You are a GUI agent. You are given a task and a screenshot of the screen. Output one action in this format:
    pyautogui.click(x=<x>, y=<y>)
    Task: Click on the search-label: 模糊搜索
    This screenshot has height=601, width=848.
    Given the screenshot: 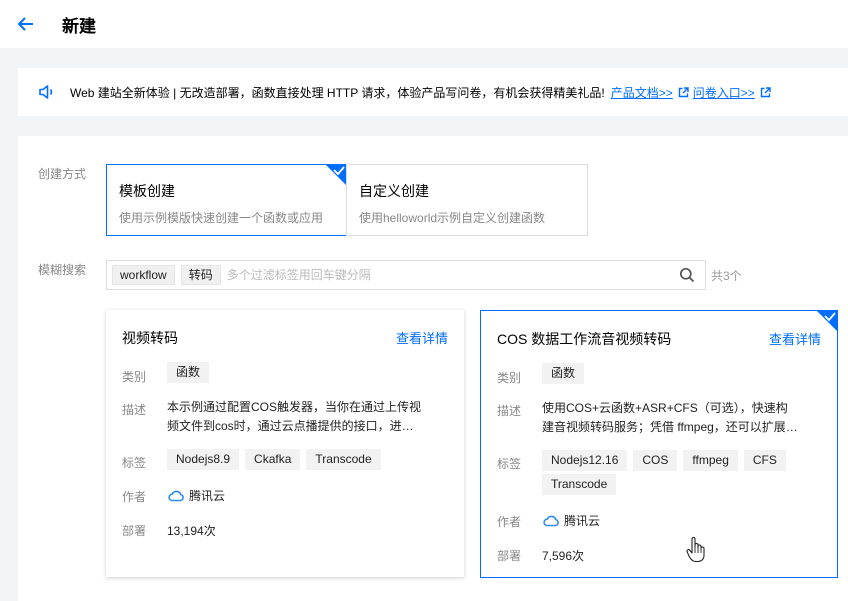 What is the action you would take?
    pyautogui.click(x=62, y=270)
    